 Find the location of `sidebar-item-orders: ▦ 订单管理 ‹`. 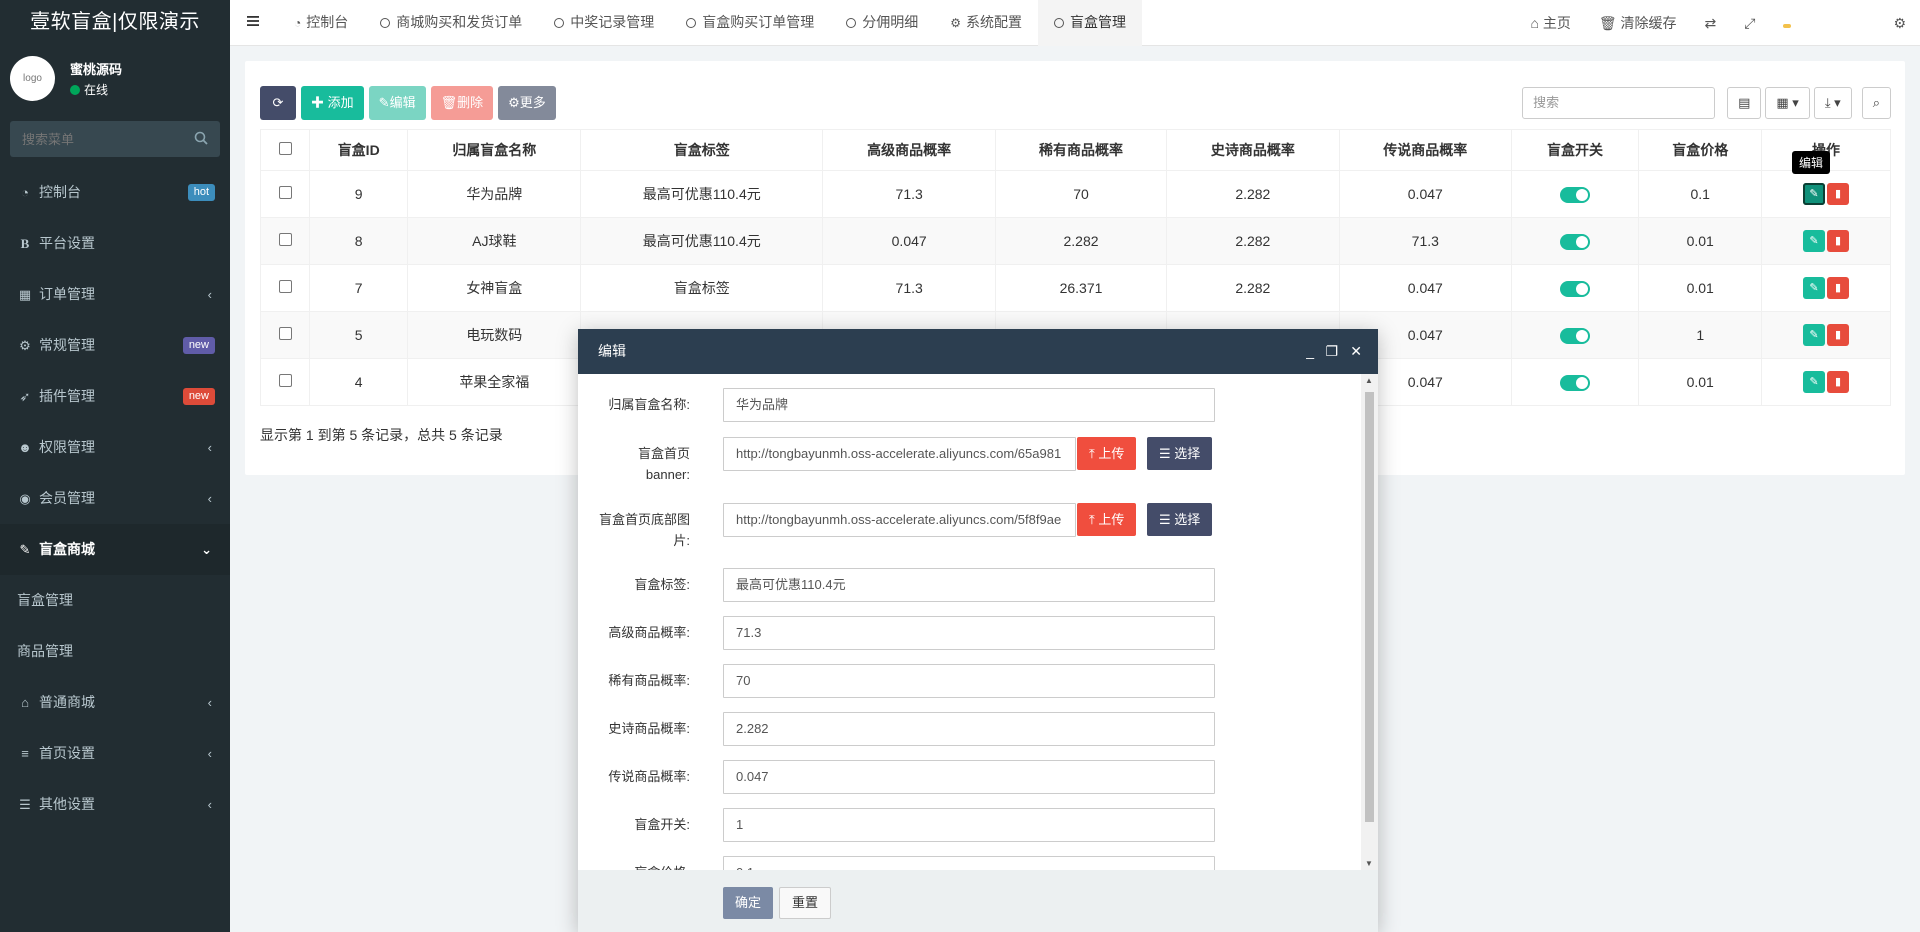

sidebar-item-orders: ▦ 订单管理 ‹ is located at coordinates (115, 294).